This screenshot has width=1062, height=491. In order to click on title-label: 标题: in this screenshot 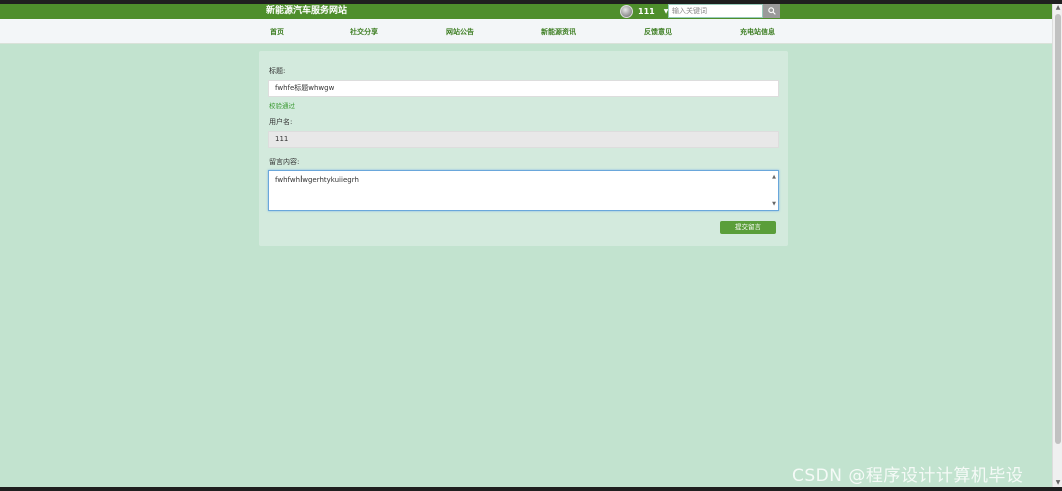, I will do `click(277, 71)`.